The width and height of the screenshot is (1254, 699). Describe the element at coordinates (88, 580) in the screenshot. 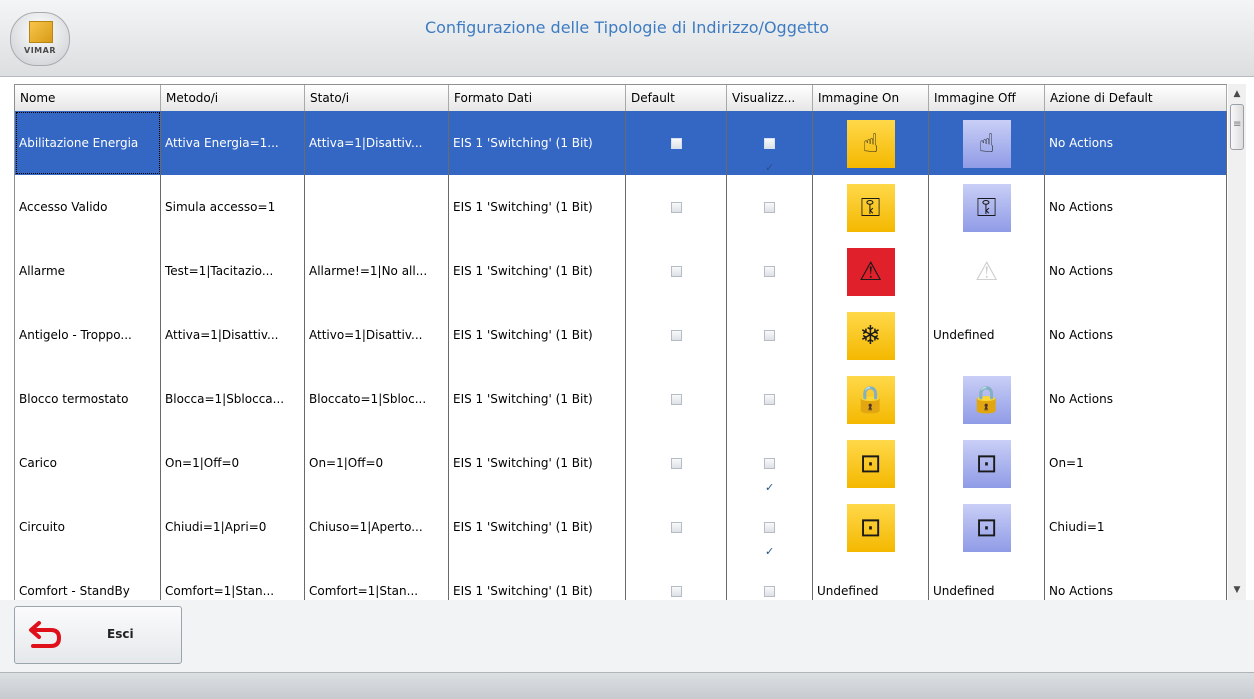

I see `cell-nome: Comfort - StandBy` at that location.